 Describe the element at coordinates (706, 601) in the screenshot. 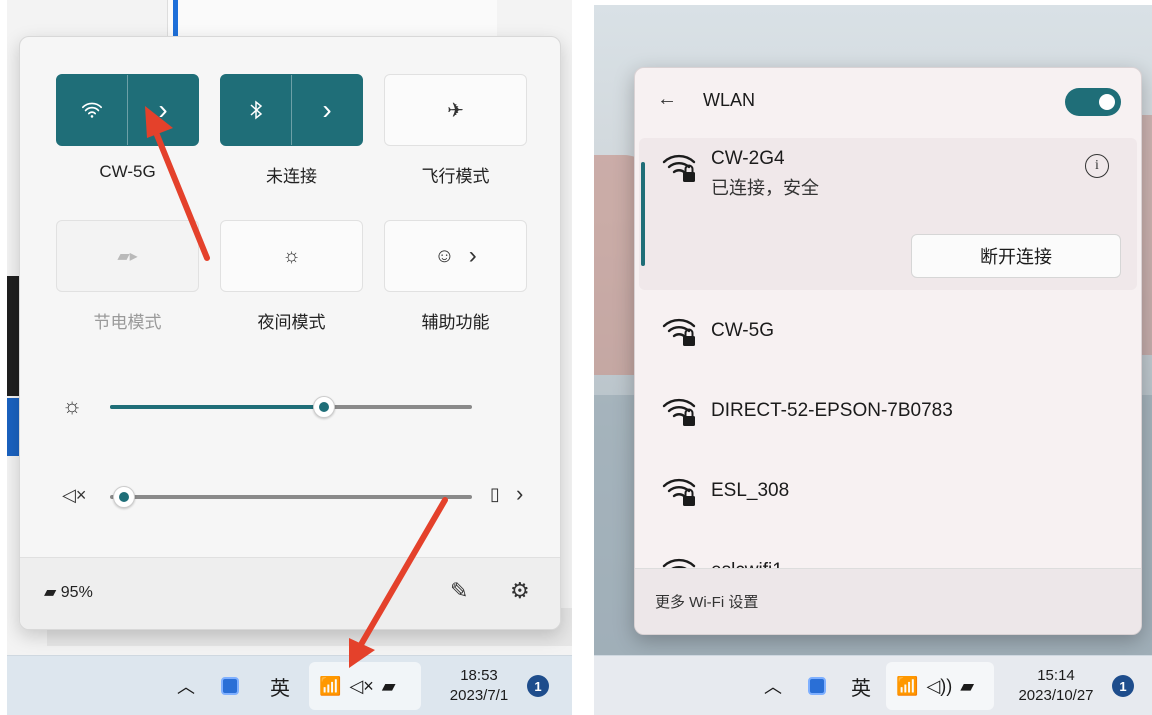

I see `more-wifi-settings-link: 更多 Wi-Fi 设置` at that location.